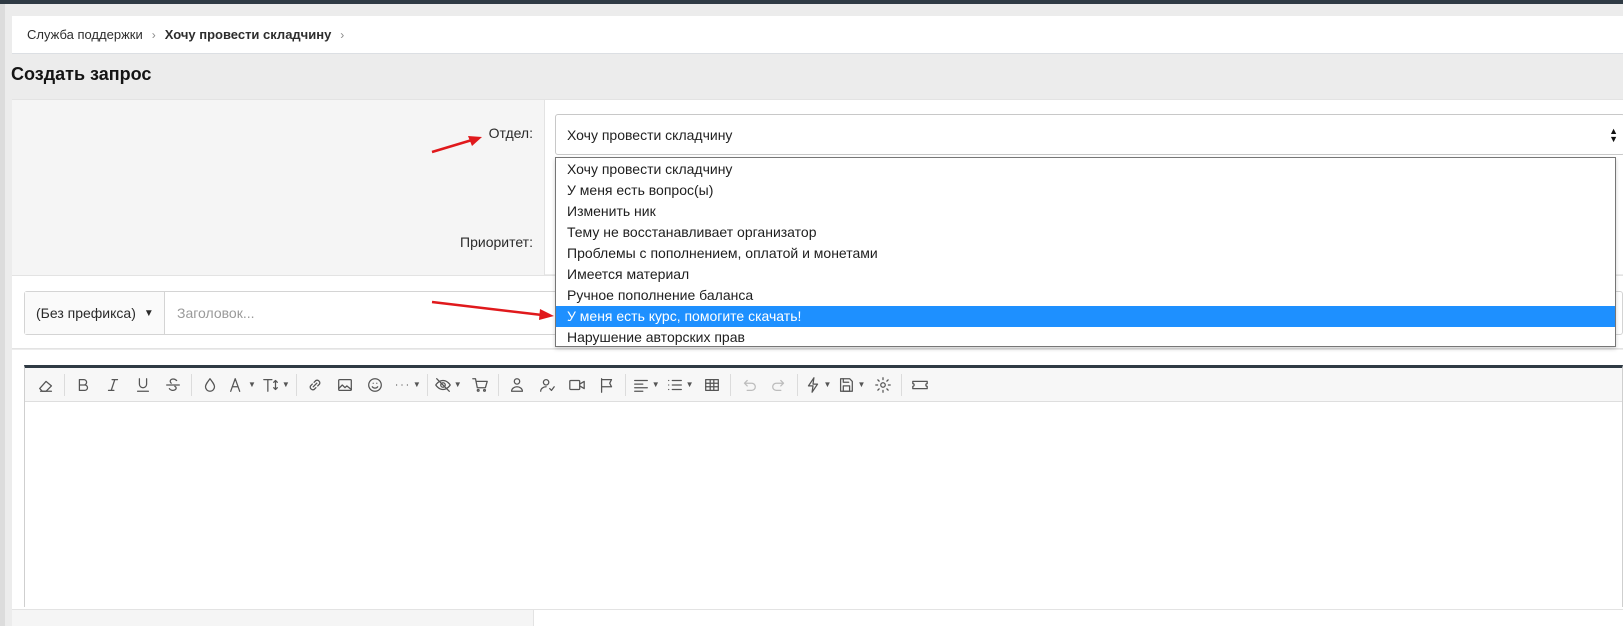  Describe the element at coordinates (1085, 295) in the screenshot. I see `dropdown-option: Ручное пополнение баланса` at that location.